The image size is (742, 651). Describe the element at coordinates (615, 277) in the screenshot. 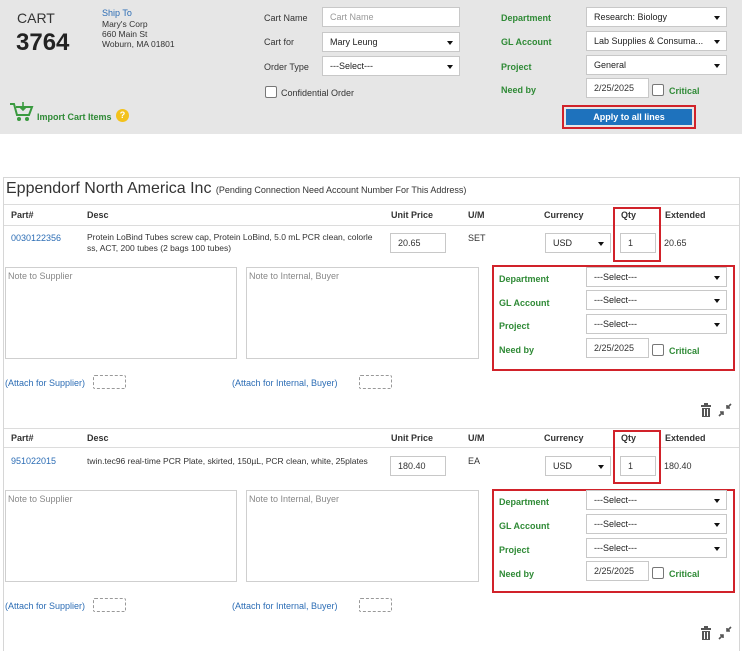

I see `line-department-value: ---Select---` at that location.